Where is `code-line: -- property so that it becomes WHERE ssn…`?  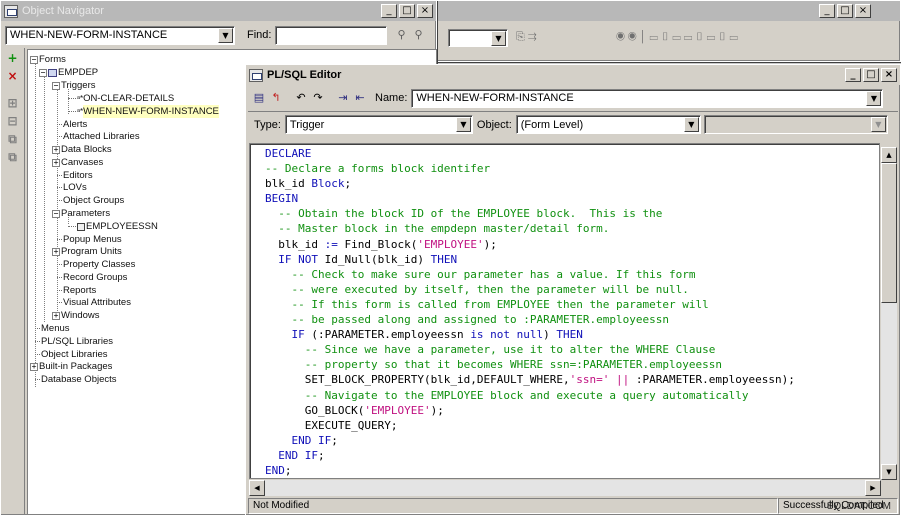
code-line: -- property so that it becomes WHERE ssn… is located at coordinates (493, 365).